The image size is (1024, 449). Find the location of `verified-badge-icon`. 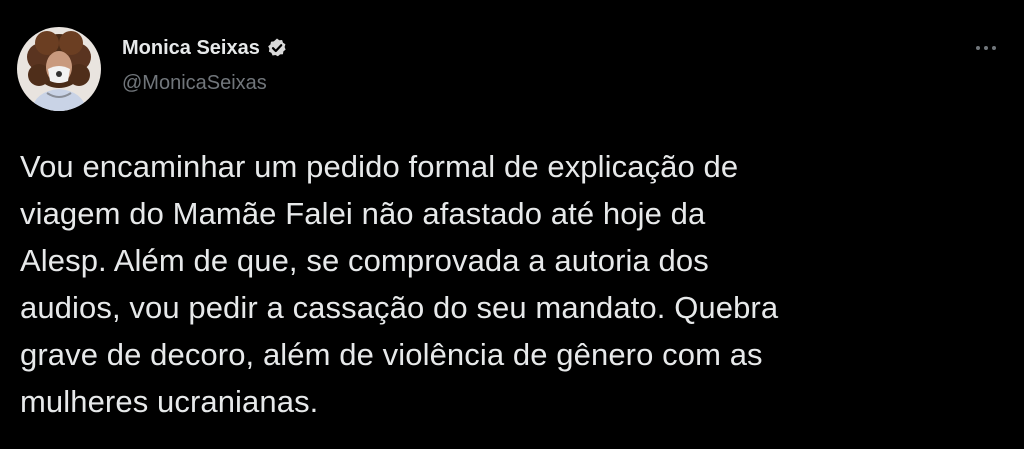

verified-badge-icon is located at coordinates (277, 48).